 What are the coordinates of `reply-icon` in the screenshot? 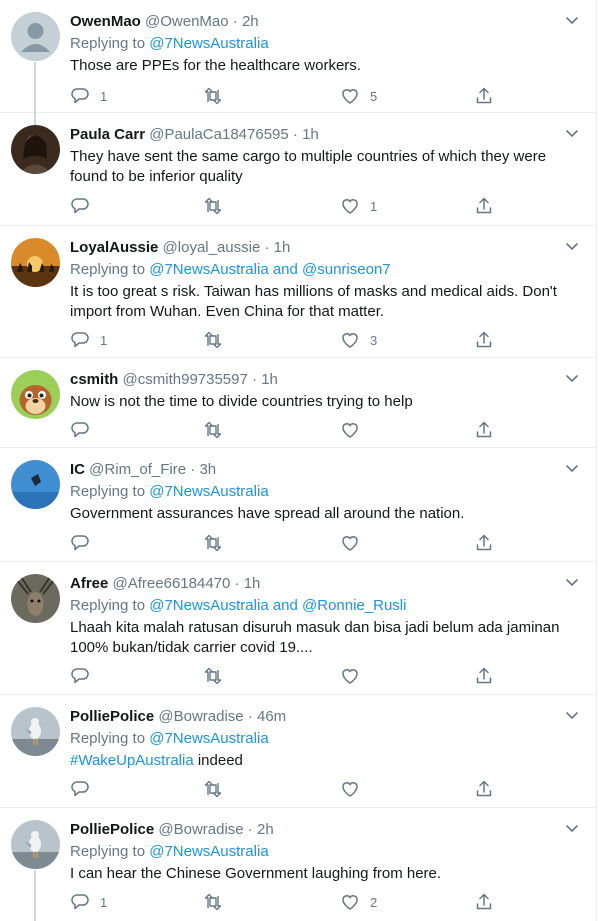 It's located at (80, 206).